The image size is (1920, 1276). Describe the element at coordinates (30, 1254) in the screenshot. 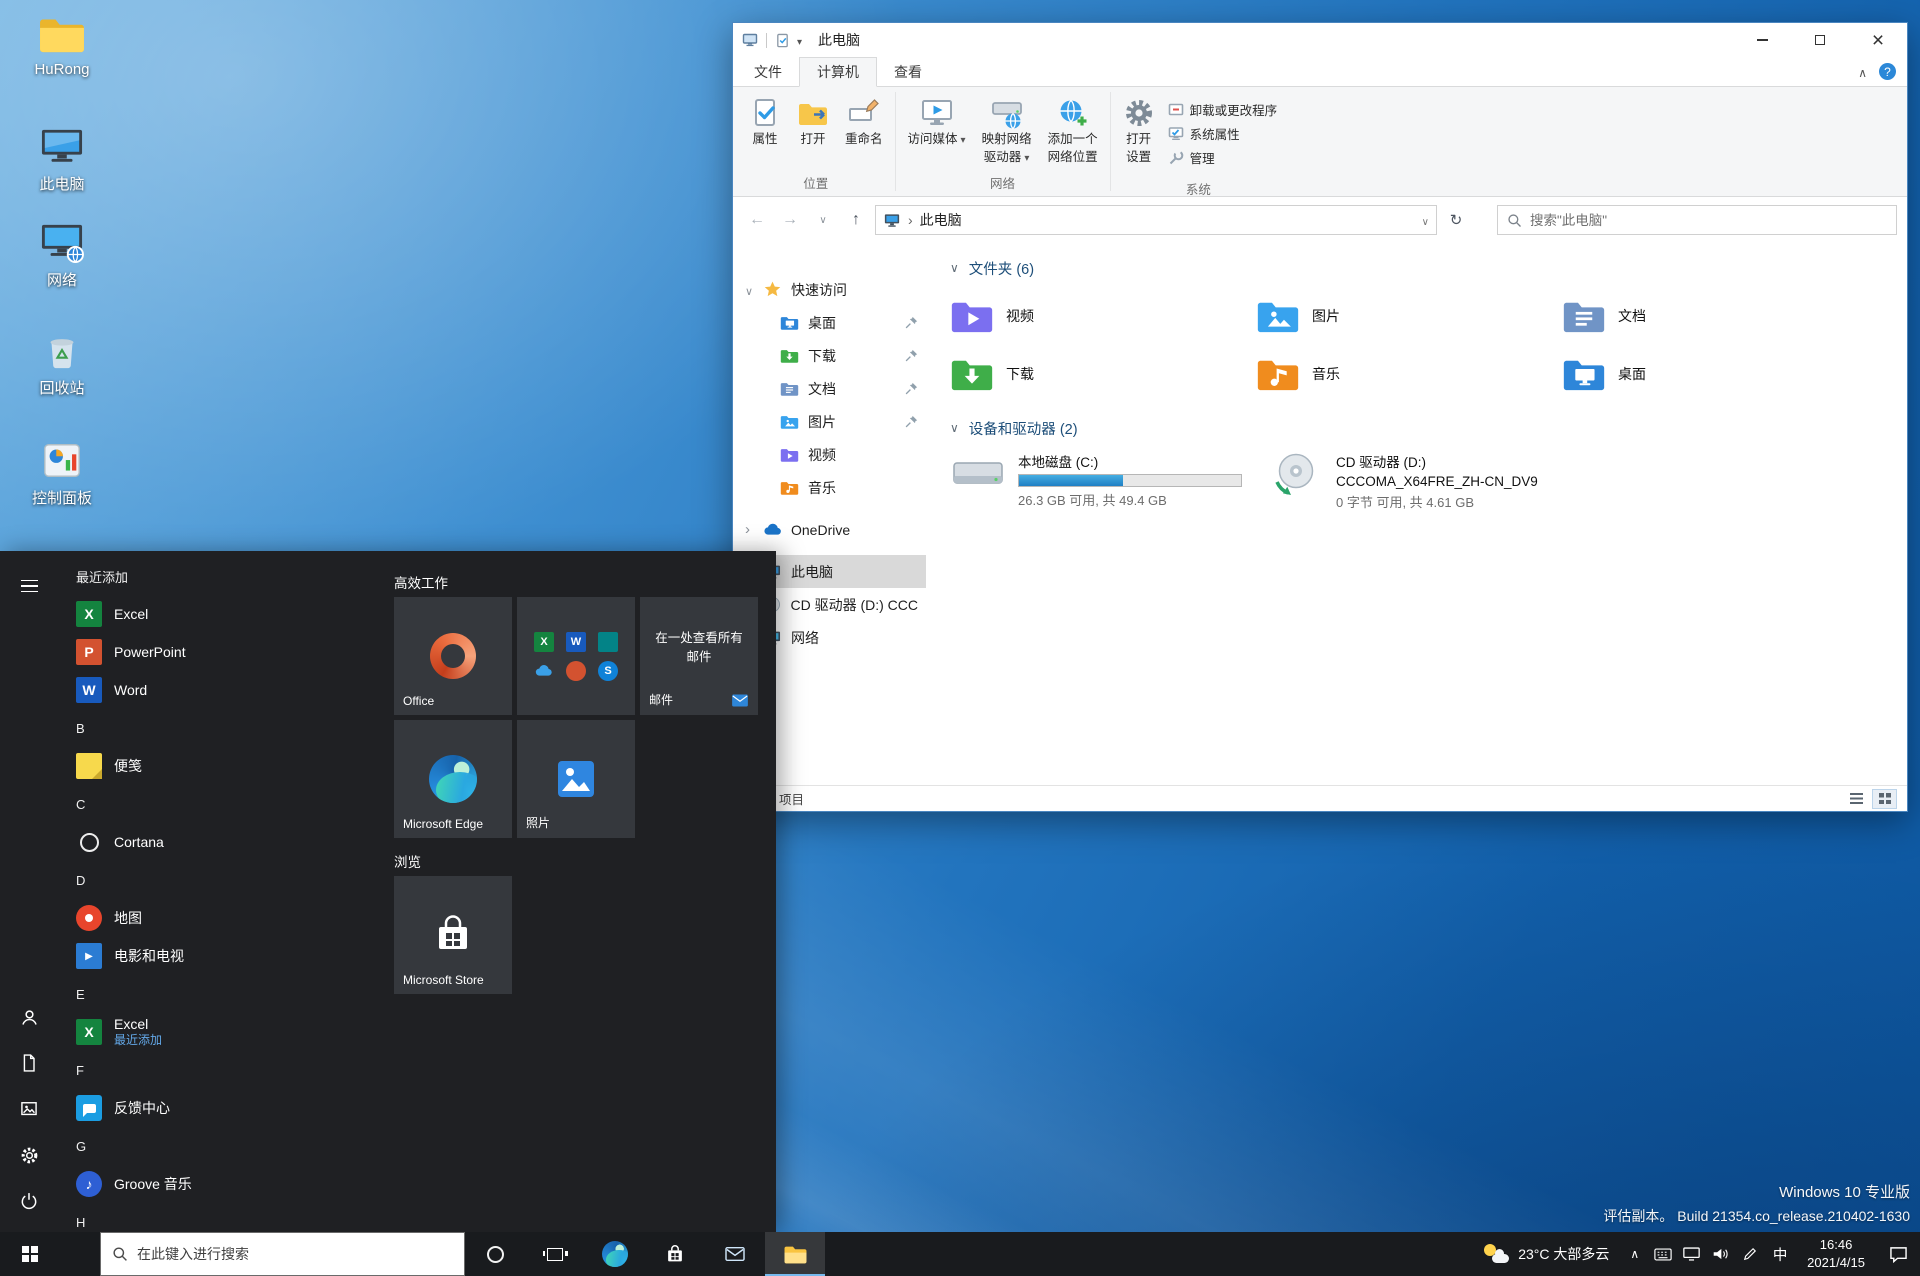

I see `start-button` at that location.